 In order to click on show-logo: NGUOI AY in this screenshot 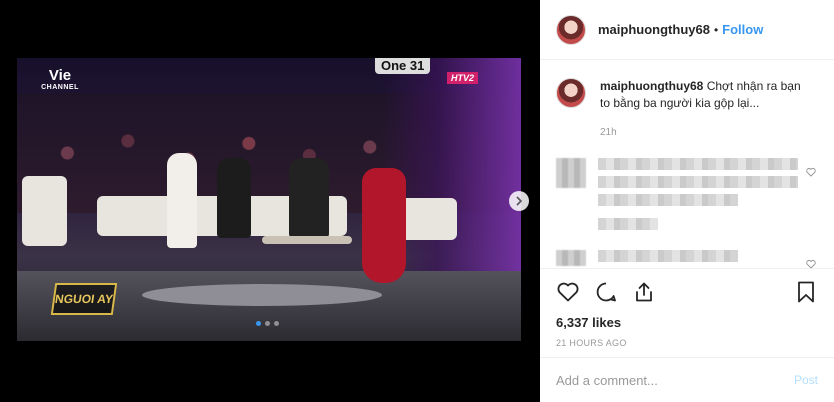, I will do `click(84, 299)`.